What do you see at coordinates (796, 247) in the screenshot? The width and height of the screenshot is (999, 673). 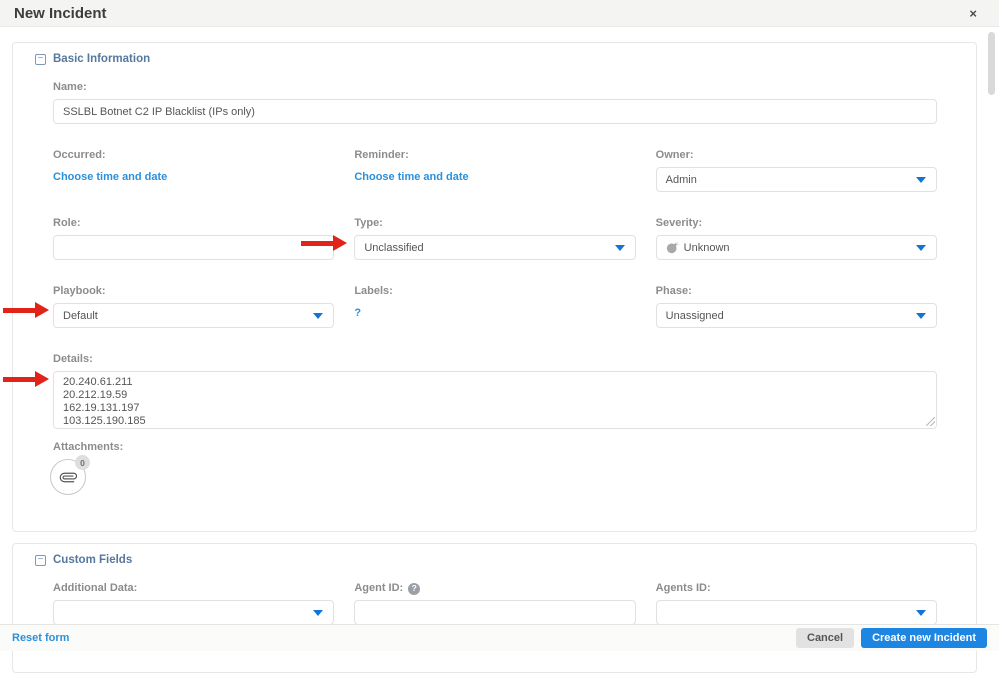 I see `severity-select: Unknown` at bounding box center [796, 247].